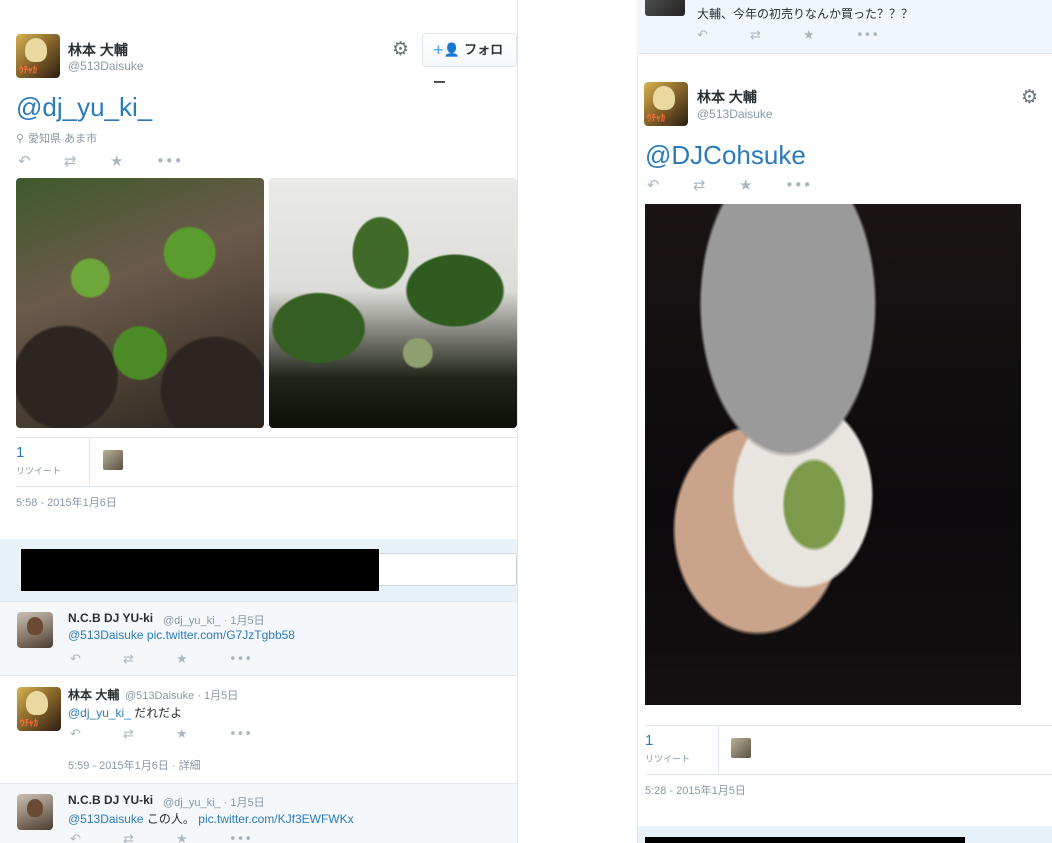  I want to click on tweet-mention: @dj_yu_ki_, so click(84, 107).